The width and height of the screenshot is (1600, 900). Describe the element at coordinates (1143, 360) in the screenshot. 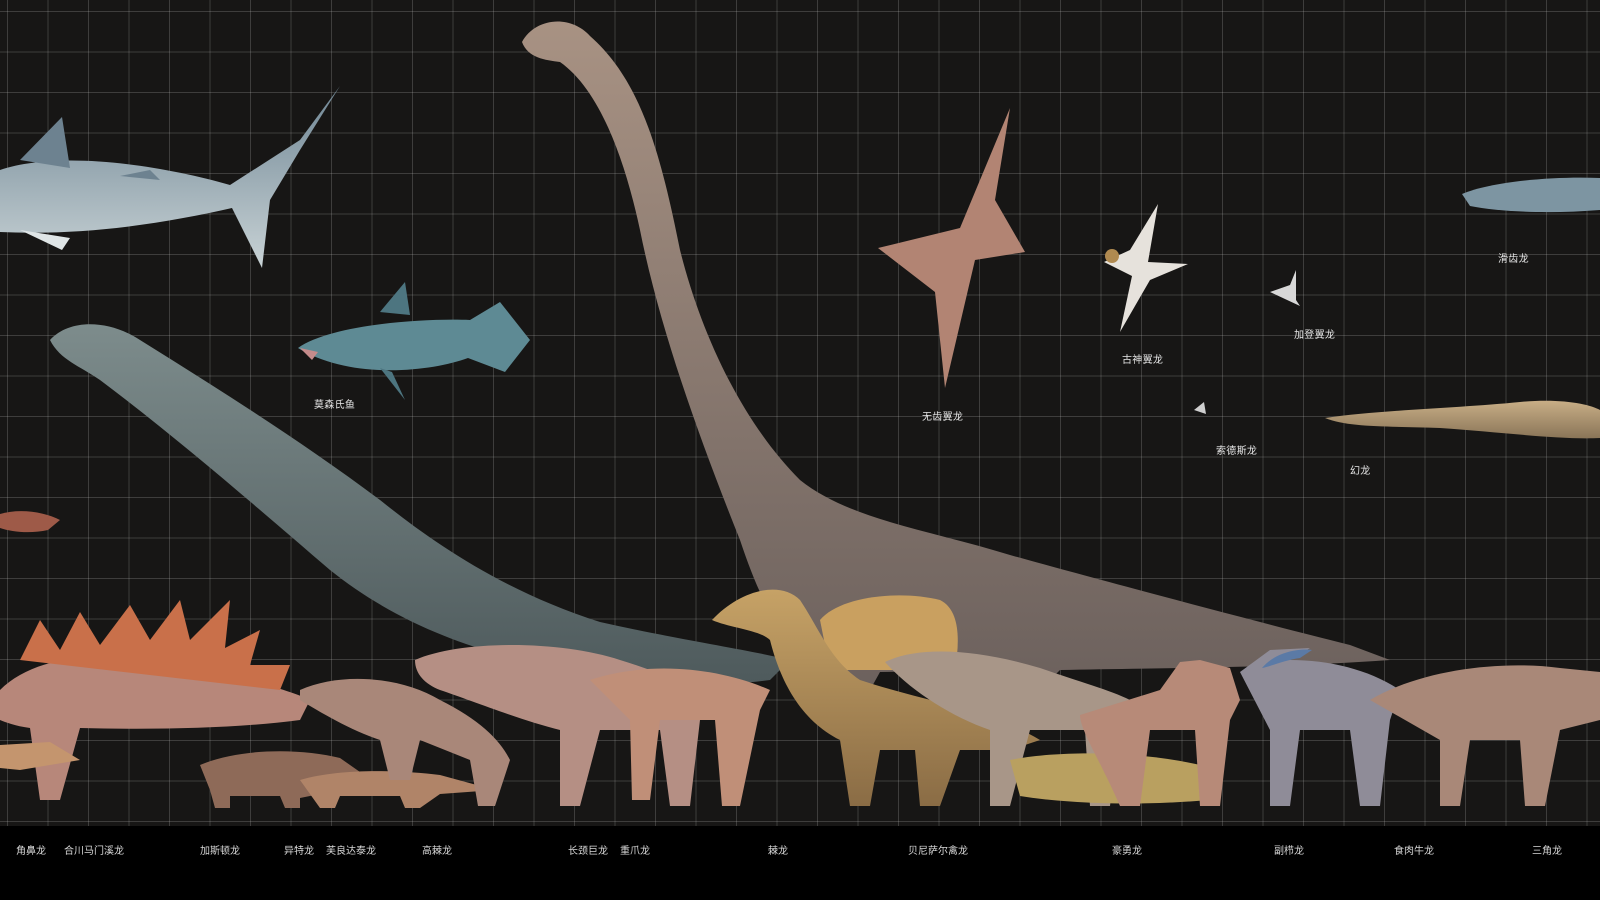

I see `label-tupandactylus: 古神翼龙` at that location.